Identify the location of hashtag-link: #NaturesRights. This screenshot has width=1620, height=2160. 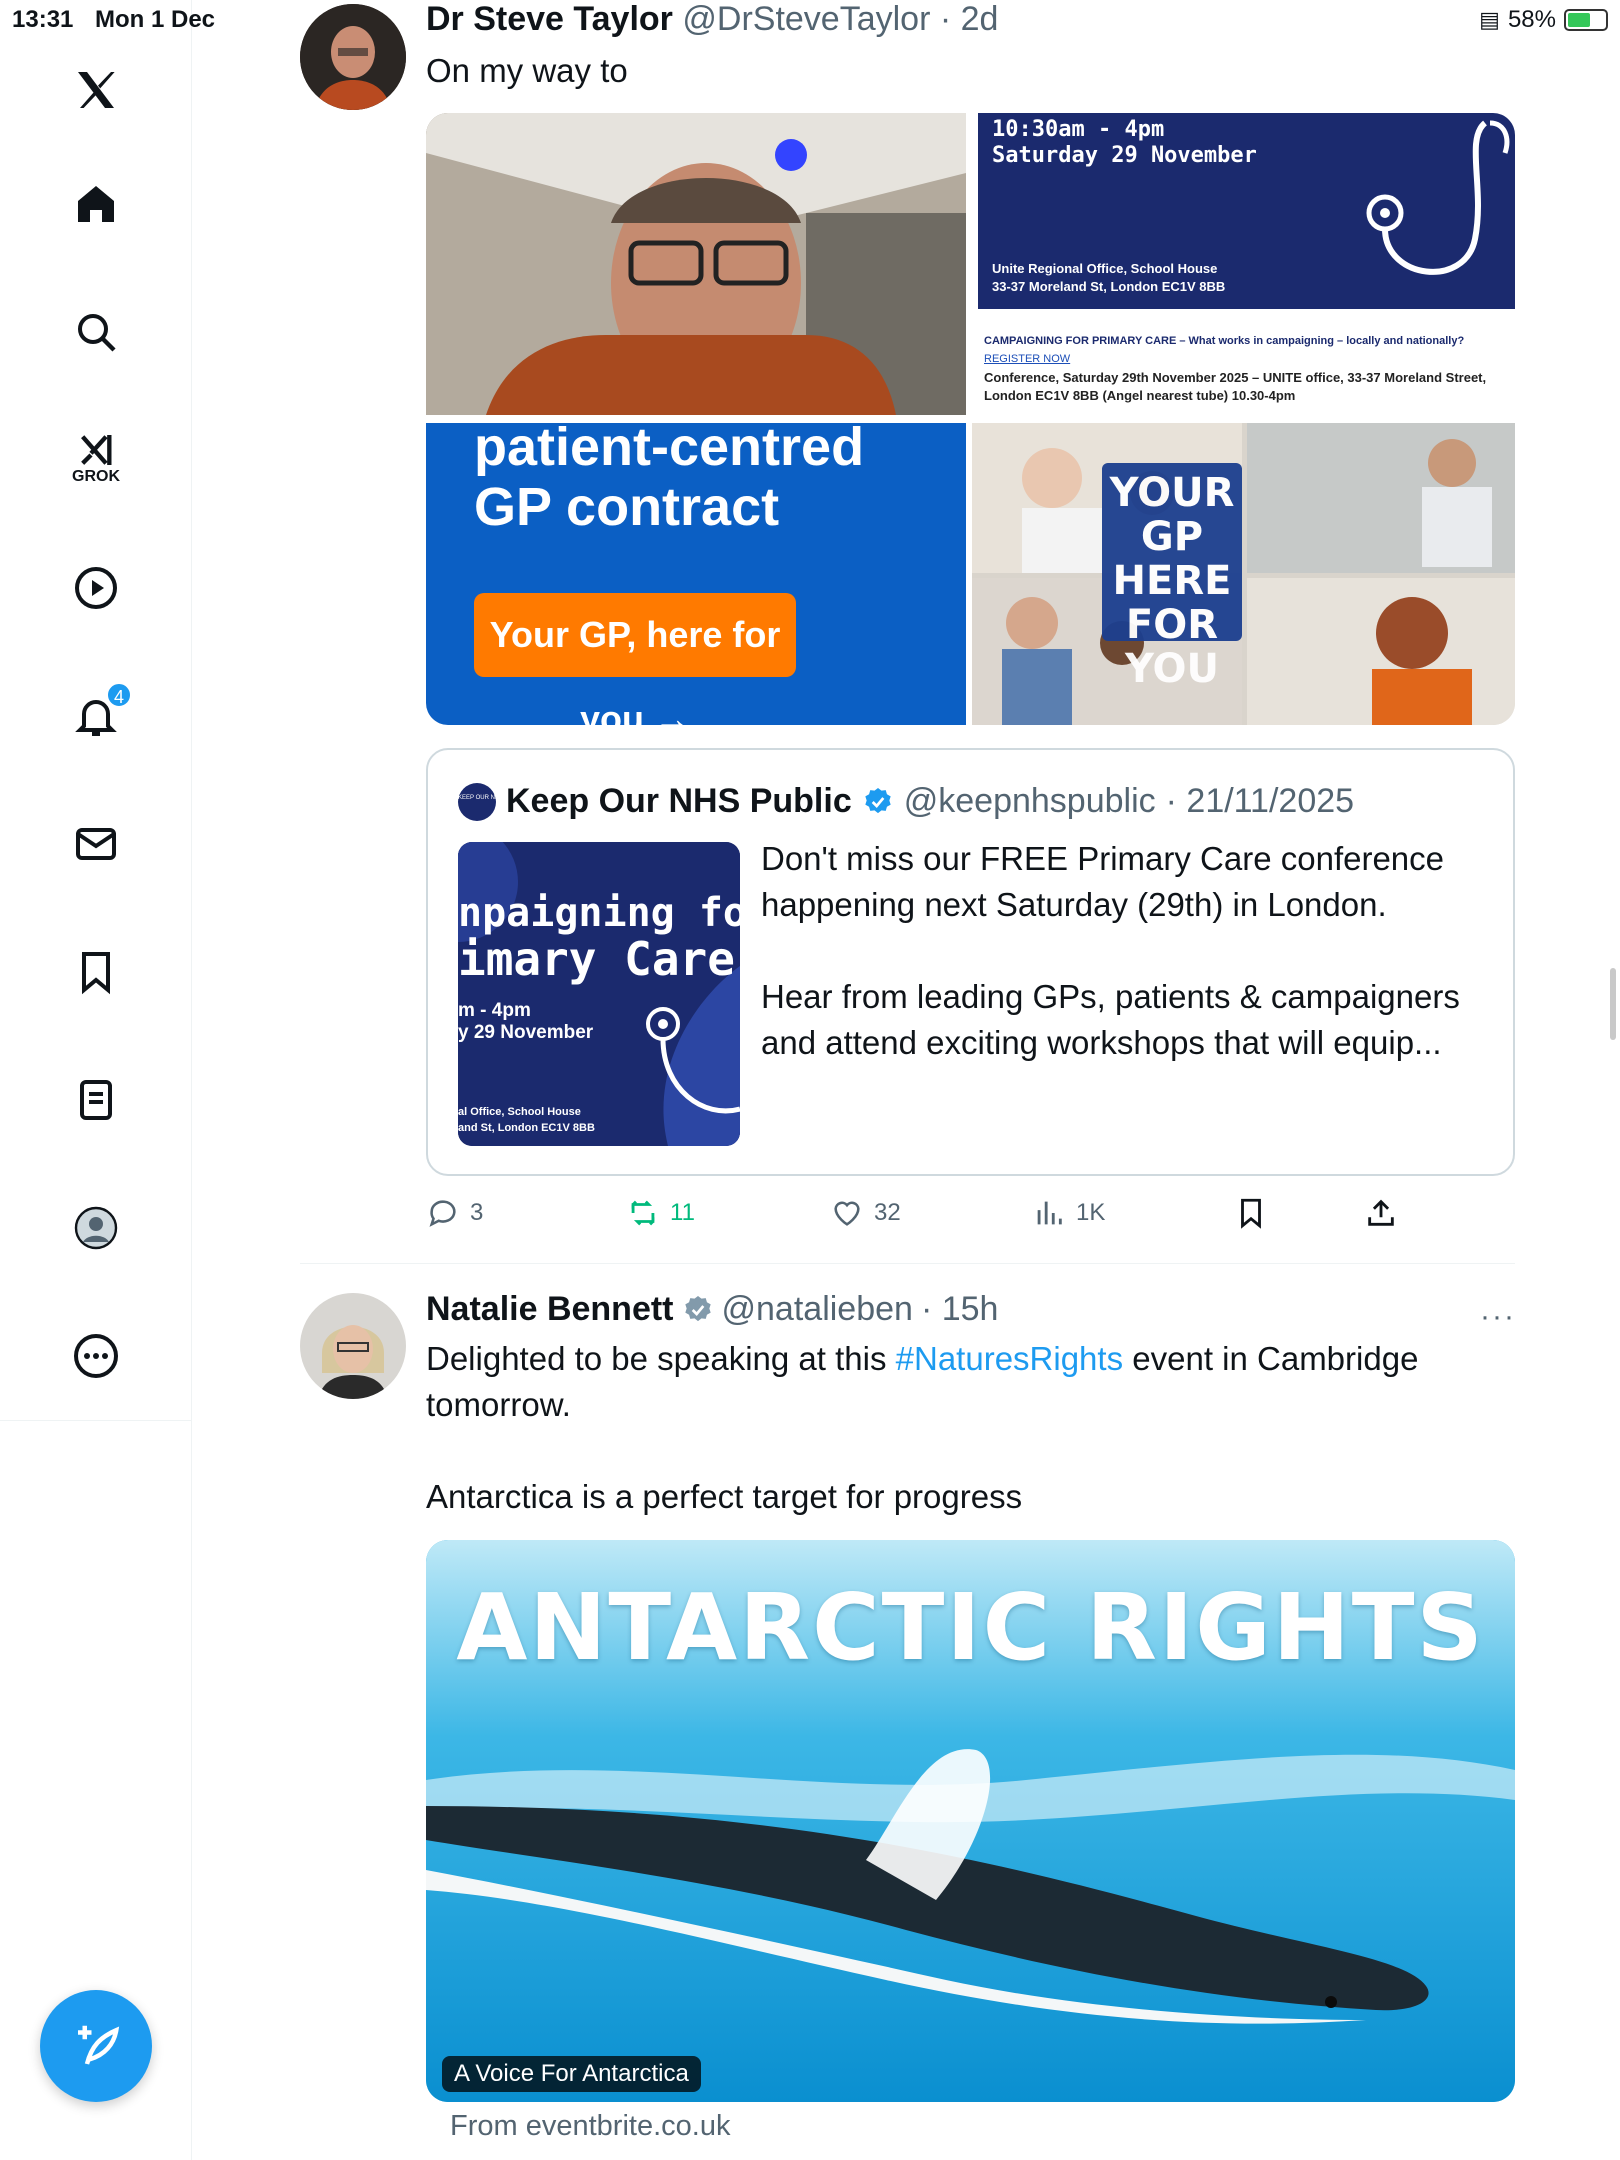
(1009, 1358).